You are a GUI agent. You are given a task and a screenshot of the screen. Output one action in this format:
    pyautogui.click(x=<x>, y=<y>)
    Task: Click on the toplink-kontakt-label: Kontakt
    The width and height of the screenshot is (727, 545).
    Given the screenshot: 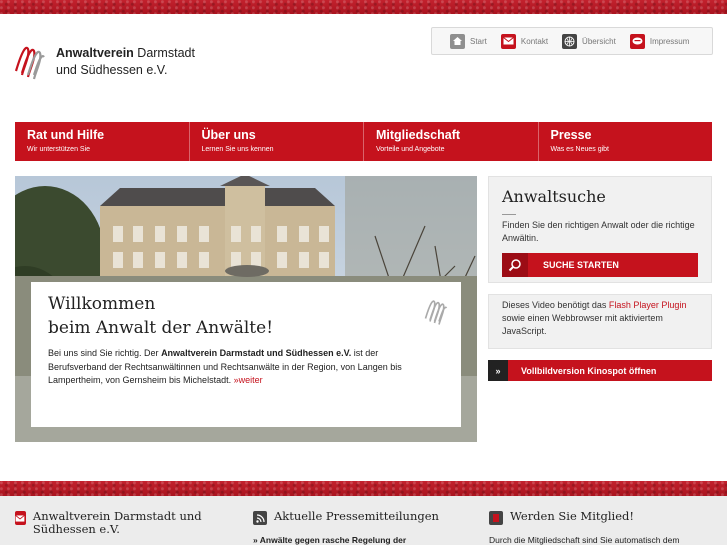 What is the action you would take?
    pyautogui.click(x=534, y=41)
    